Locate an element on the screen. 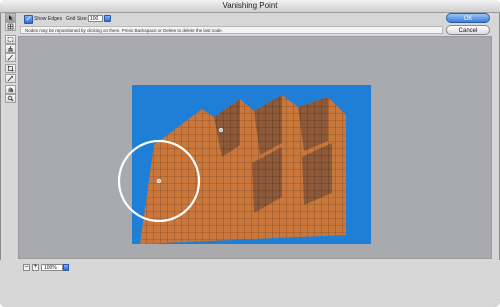  zoom-dropdown-arrow is located at coordinates (66, 267).